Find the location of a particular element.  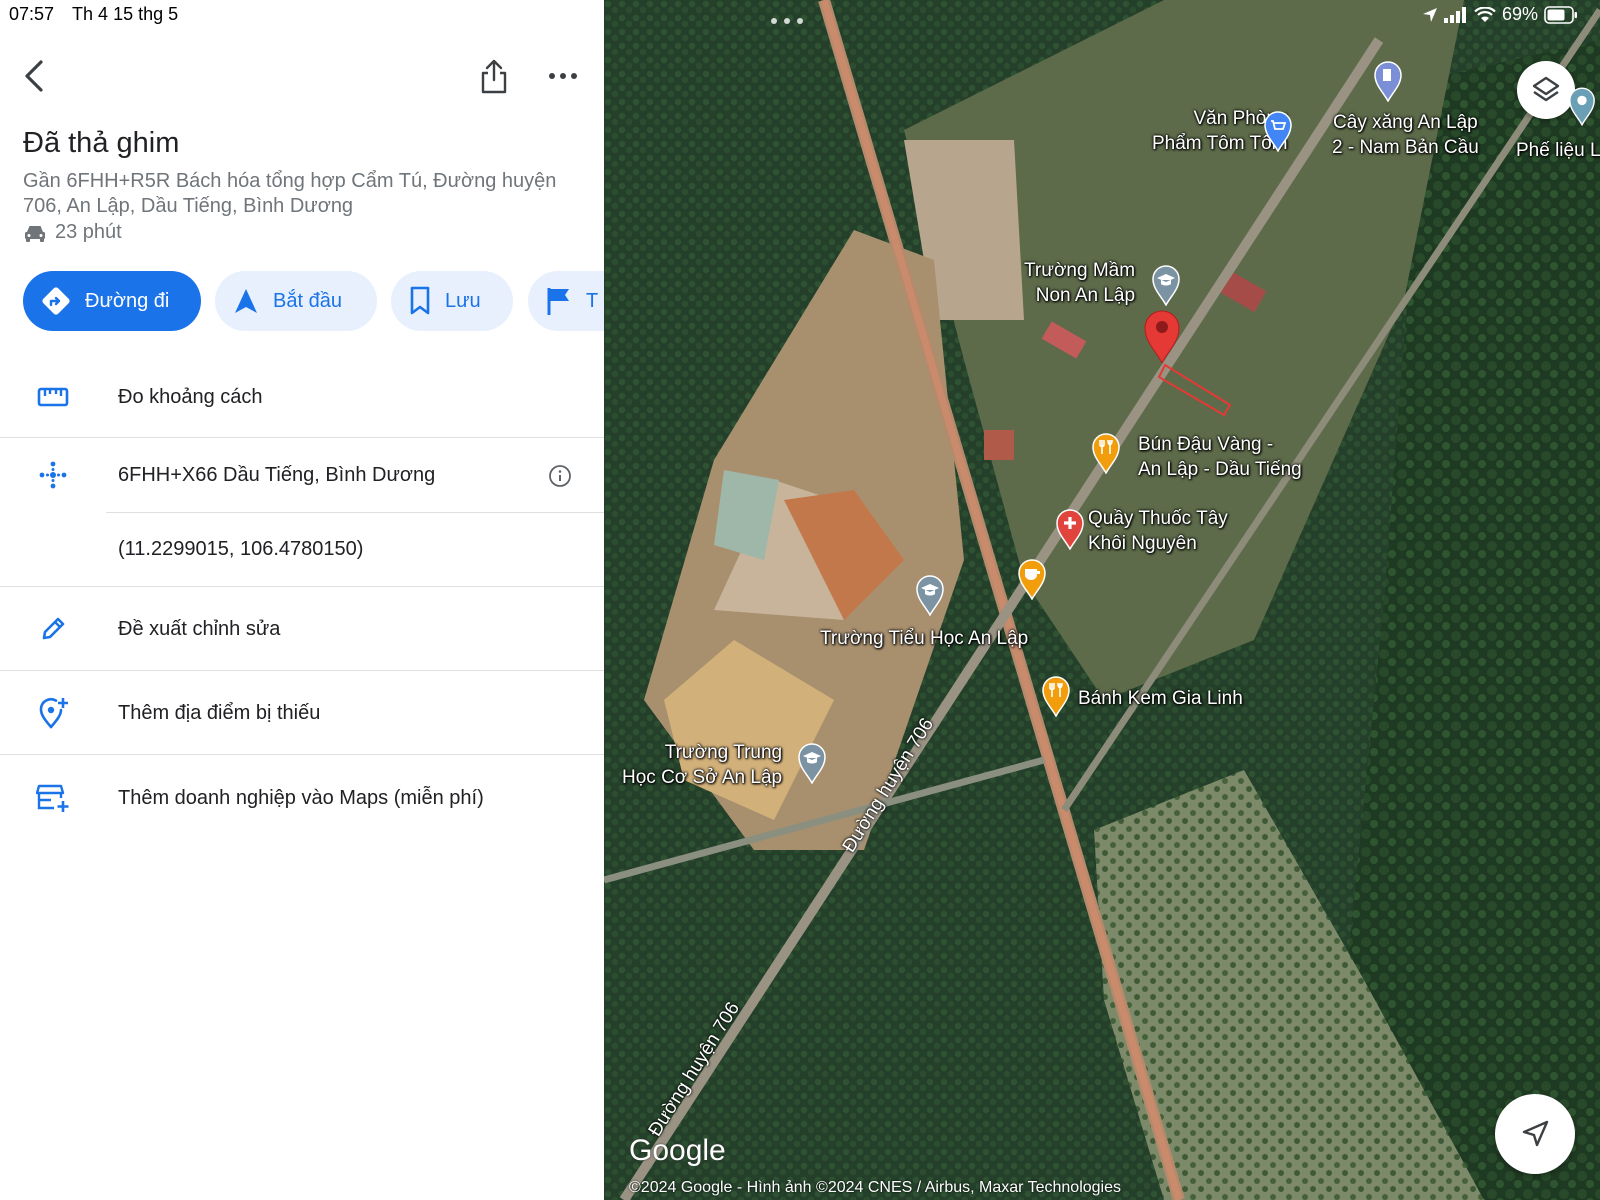

action-chips: Đường đi Bắt đầu Lưu T is located at coordinates (313, 301).